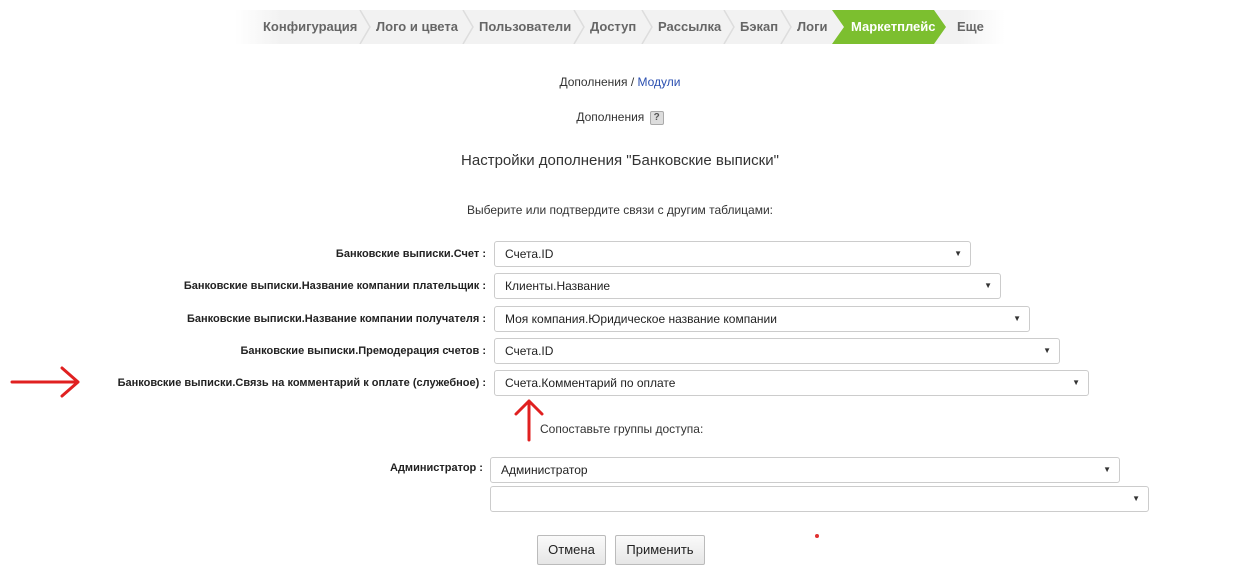 This screenshot has width=1240, height=586. Describe the element at coordinates (544, 470) in the screenshot. I see `admin-group-value: Администратор` at that location.